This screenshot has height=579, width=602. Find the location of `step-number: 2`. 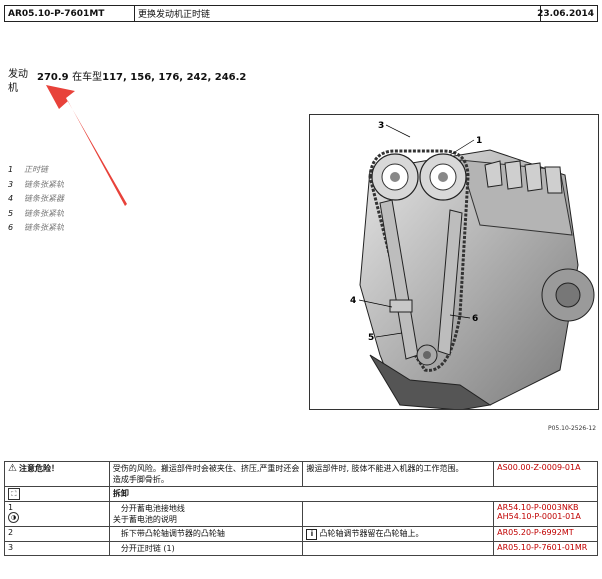

step-number: 2 is located at coordinates (57, 534).